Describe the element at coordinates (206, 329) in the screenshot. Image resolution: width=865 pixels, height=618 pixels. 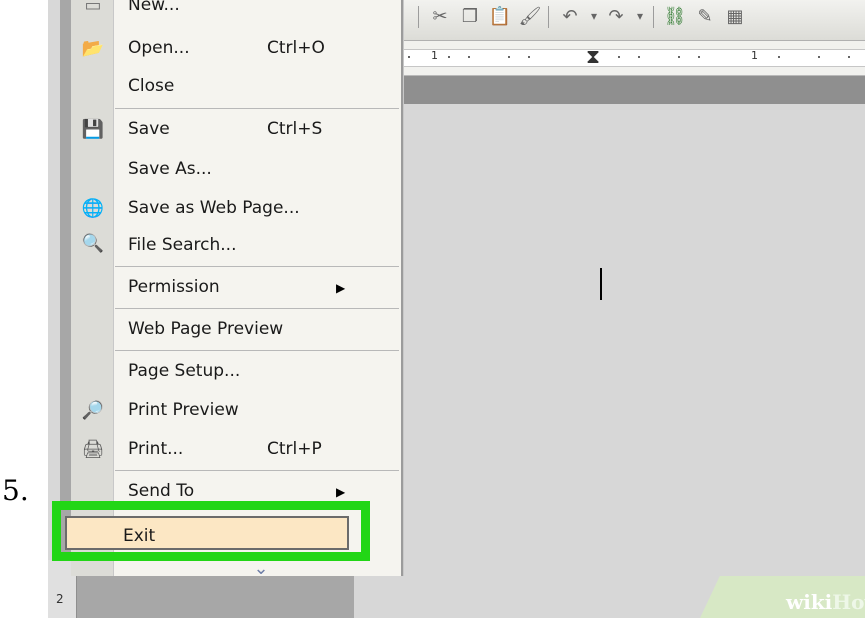
I see `menu-item-label: Web Page Preview` at that location.